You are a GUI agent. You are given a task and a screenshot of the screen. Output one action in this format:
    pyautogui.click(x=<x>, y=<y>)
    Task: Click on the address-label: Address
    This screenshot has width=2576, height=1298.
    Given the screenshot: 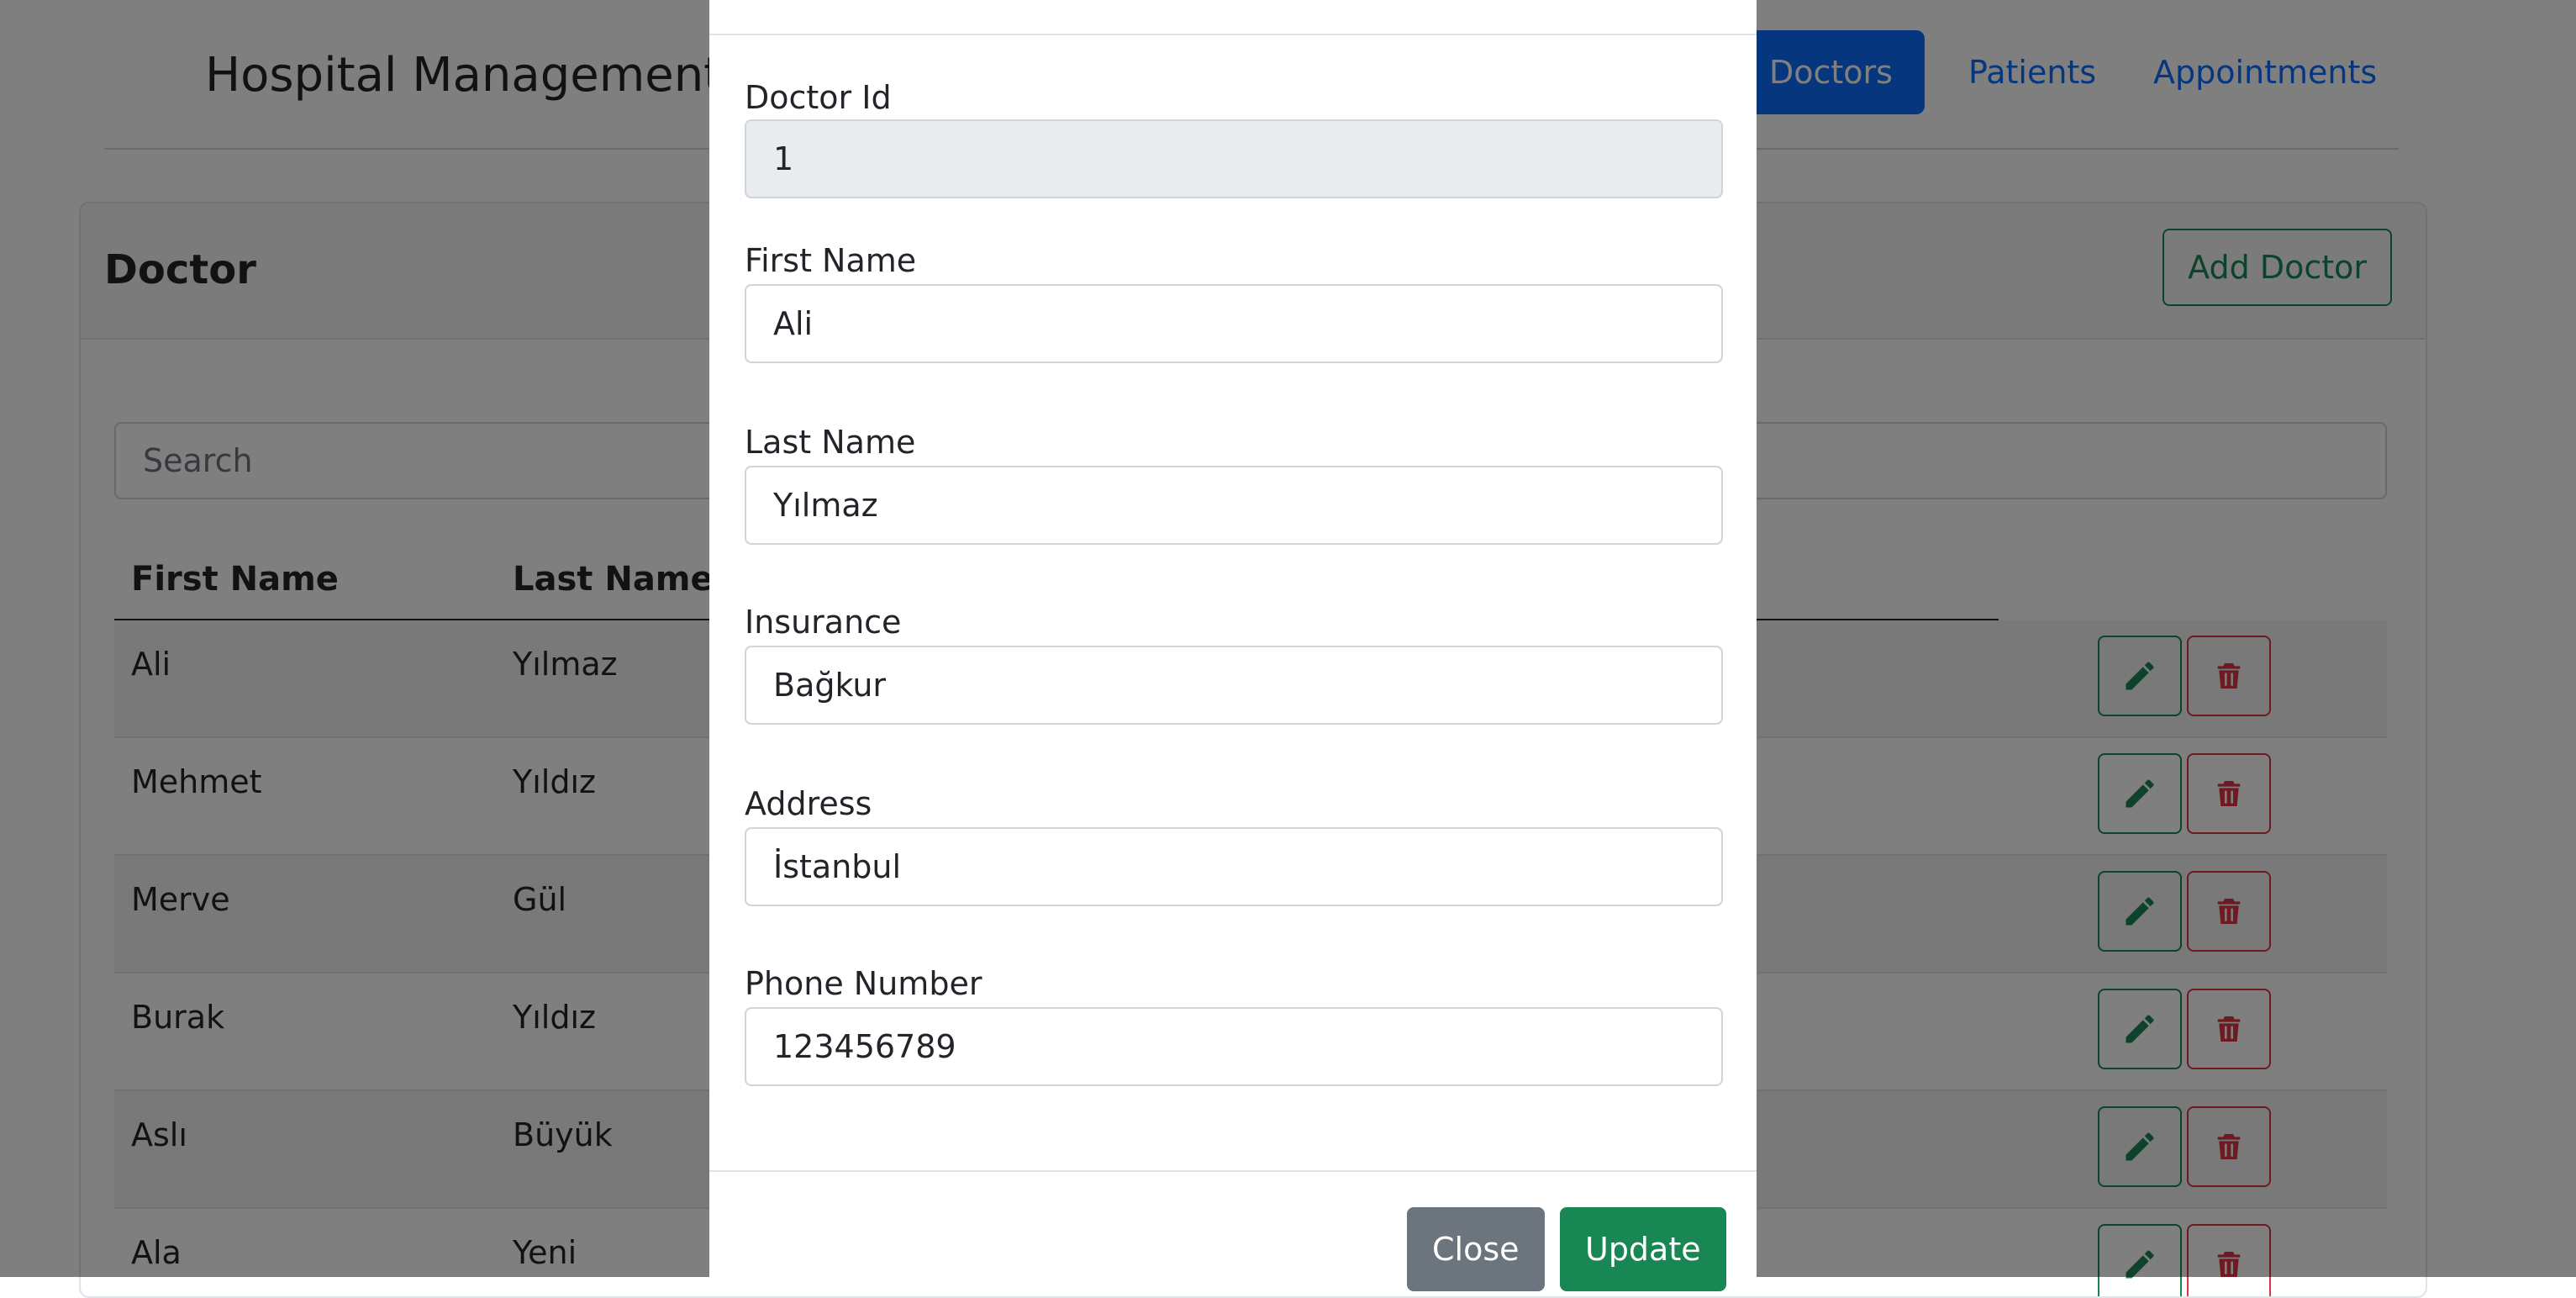 What is the action you would take?
    pyautogui.click(x=808, y=803)
    